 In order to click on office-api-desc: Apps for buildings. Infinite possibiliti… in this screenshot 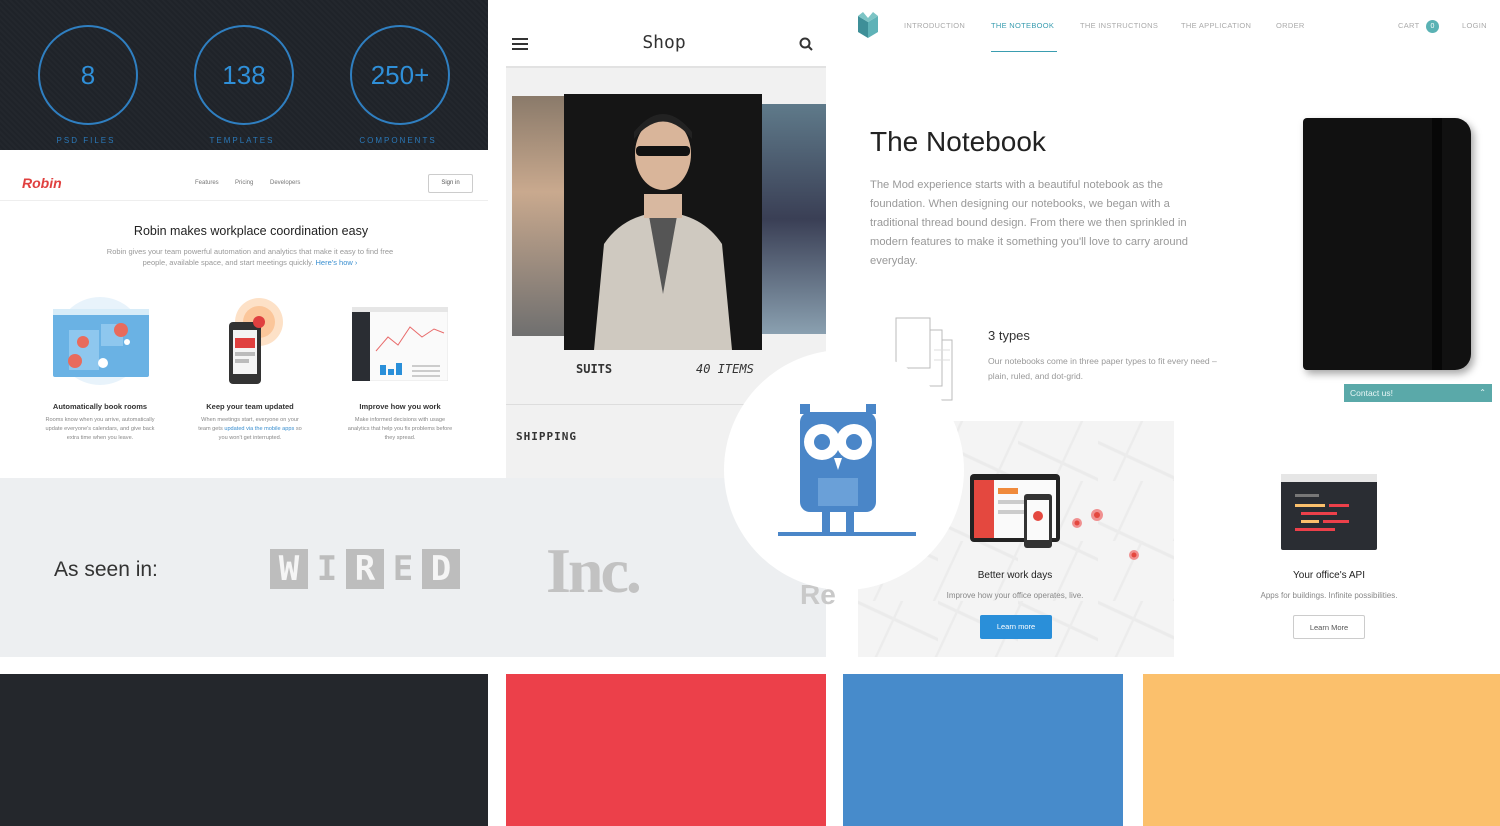, I will do `click(1329, 595)`.